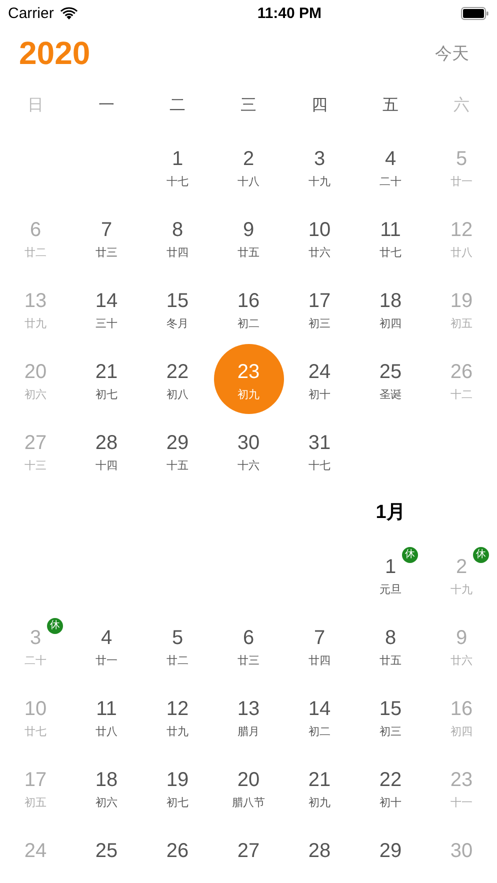 Image resolution: width=497 pixels, height=883 pixels. I want to click on calendar-day: 1 休 元旦, so click(391, 573).